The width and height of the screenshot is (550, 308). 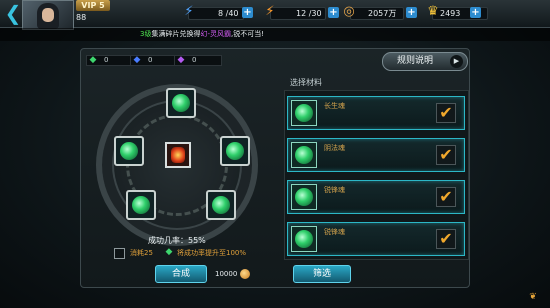 I want to click on material-slot-bottom-left, so click(x=141, y=205).